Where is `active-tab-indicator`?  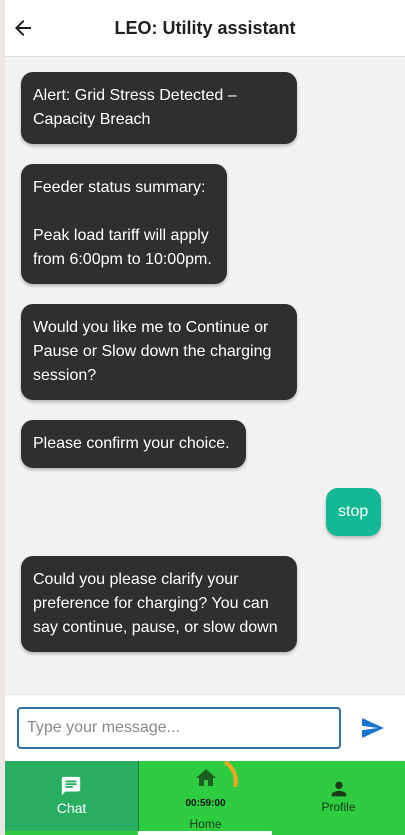
active-tab-indicator is located at coordinates (205, 833).